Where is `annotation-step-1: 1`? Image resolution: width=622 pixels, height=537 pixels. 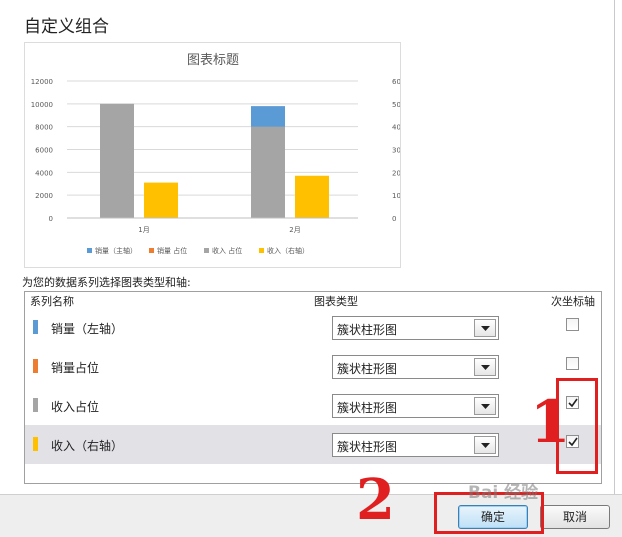 annotation-step-1: 1 is located at coordinates (550, 422).